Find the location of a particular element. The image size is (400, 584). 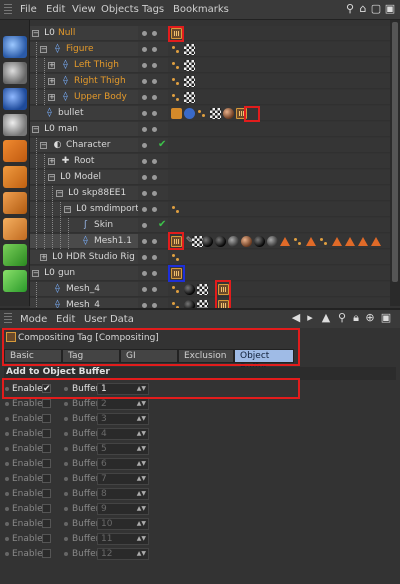

scrollbar-thumb is located at coordinates (395, 152).